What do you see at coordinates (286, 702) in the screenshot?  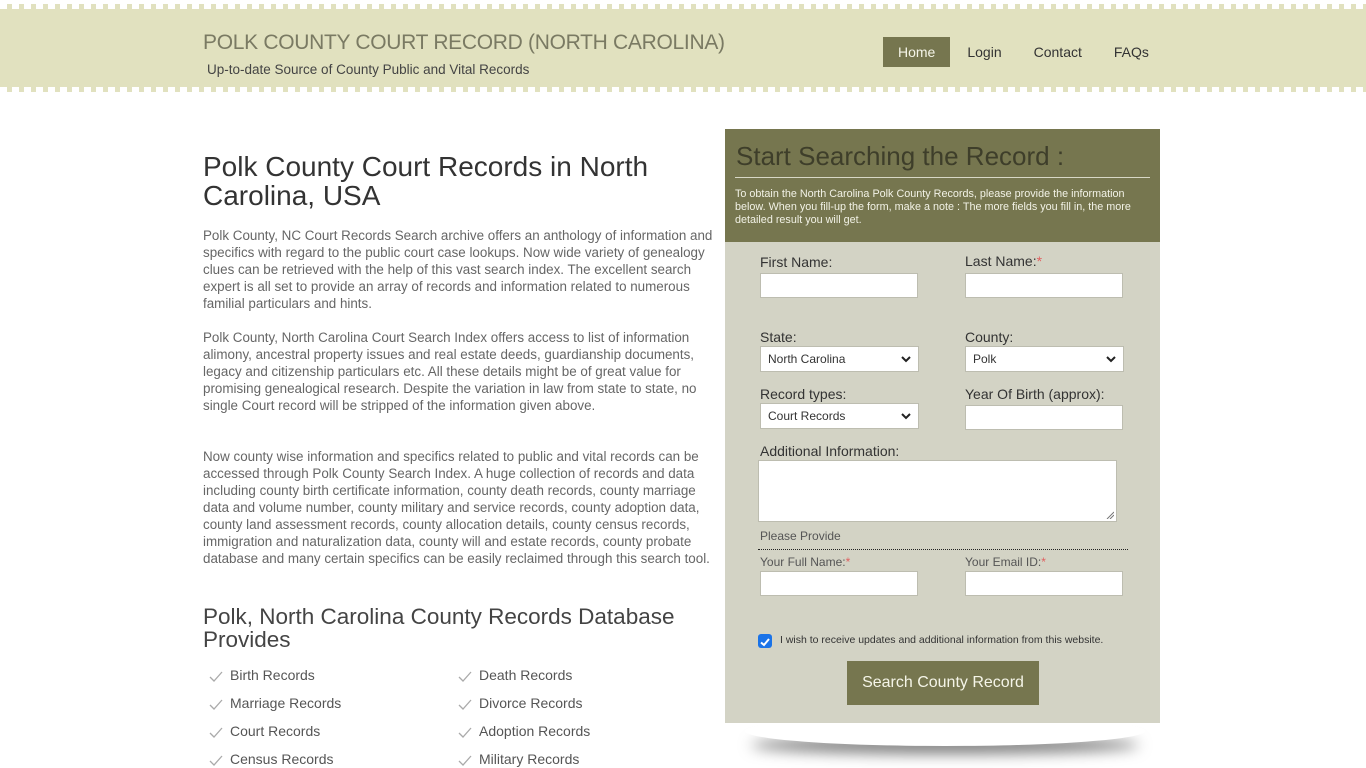 I see `record-label: Marriage Records` at bounding box center [286, 702].